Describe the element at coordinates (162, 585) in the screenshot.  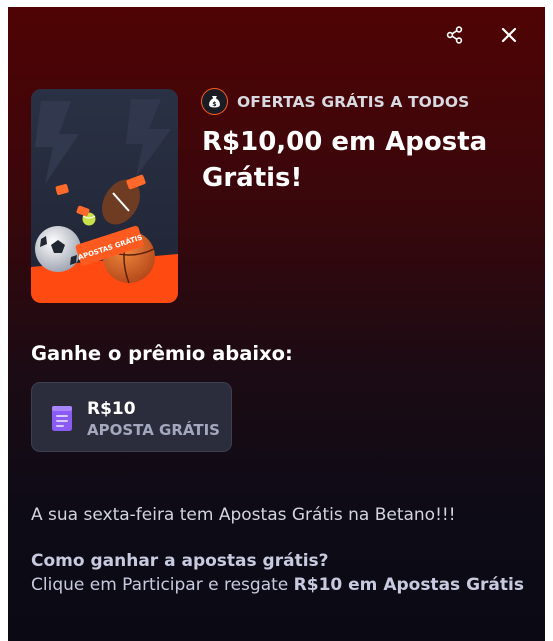
I see `howto-text-plain: Clique em Participar e resgate` at that location.